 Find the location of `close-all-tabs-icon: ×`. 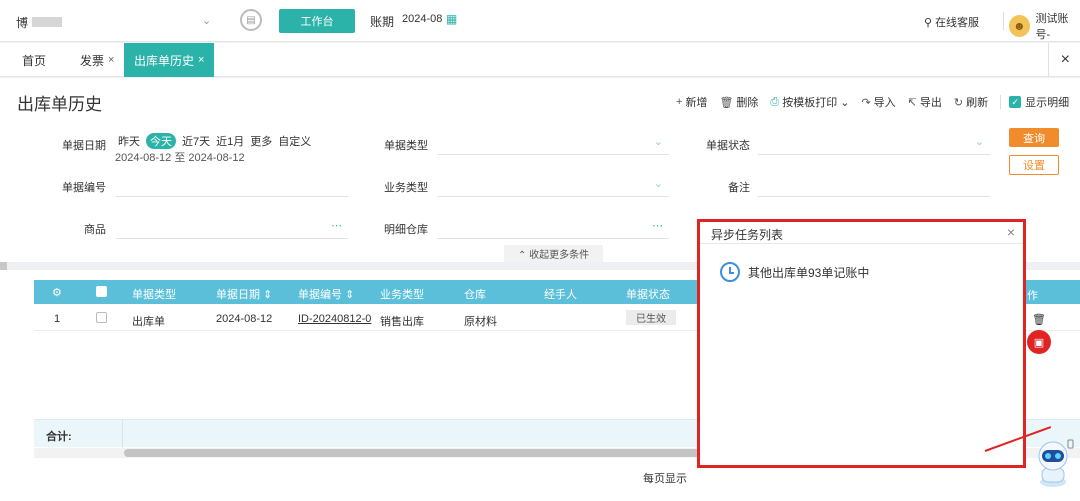

close-all-tabs-icon: × is located at coordinates (1065, 60).